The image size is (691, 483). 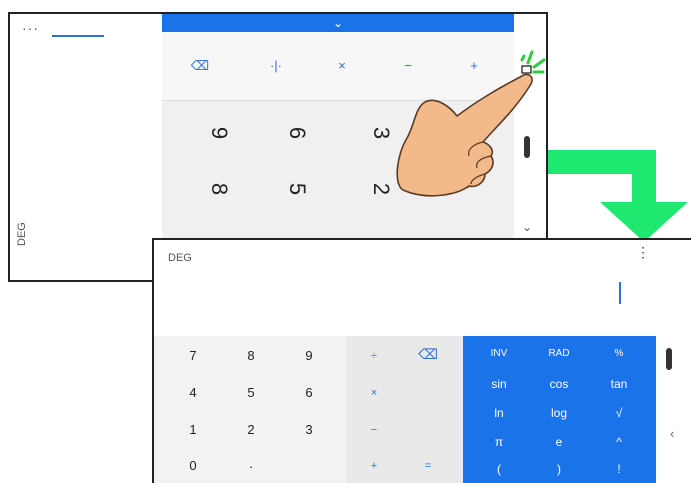 I want to click on numeric-pad: 7 8 9 4 5 6 1 2 3 0 ., so click(x=250, y=409).